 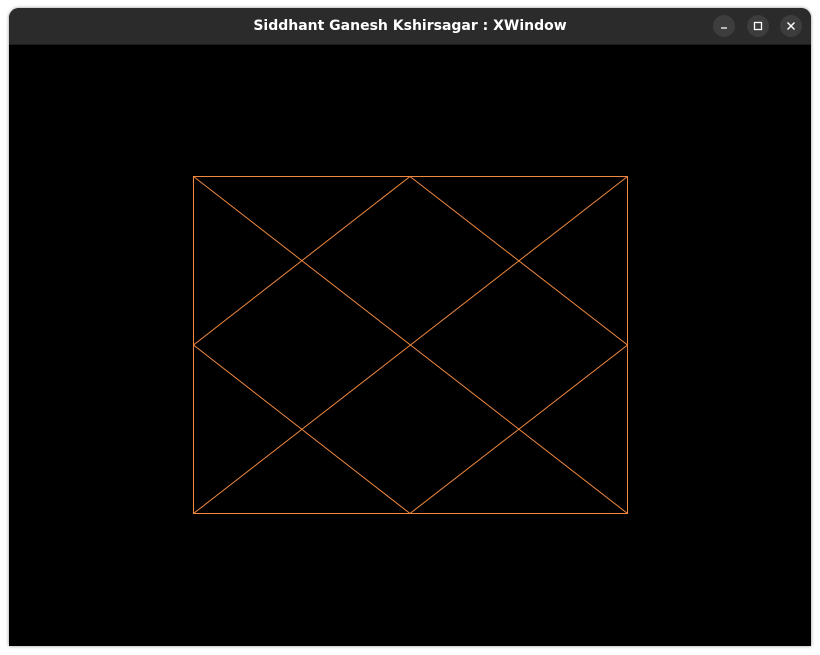 I want to click on close-icon, so click(x=791, y=26).